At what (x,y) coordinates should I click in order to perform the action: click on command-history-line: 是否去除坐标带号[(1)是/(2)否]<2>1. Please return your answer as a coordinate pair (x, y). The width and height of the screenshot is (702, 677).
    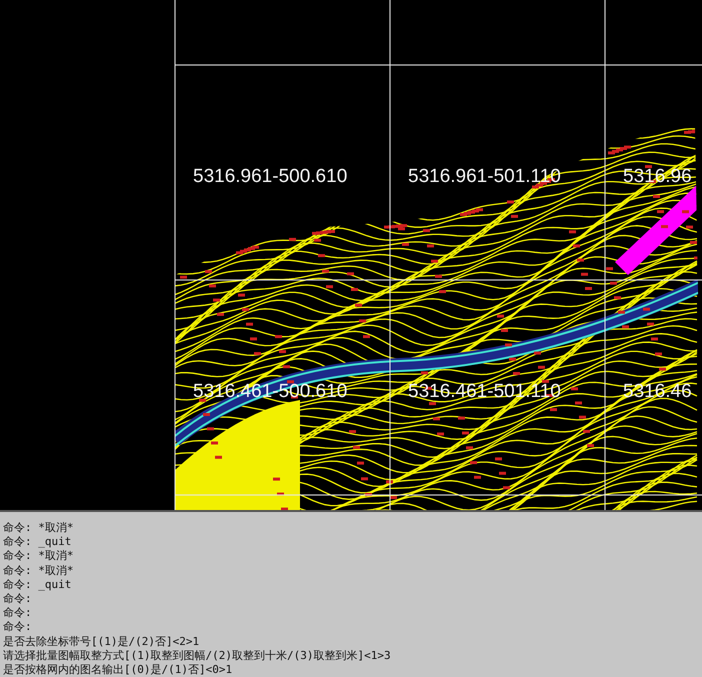
    Looking at the image, I should click on (101, 641).